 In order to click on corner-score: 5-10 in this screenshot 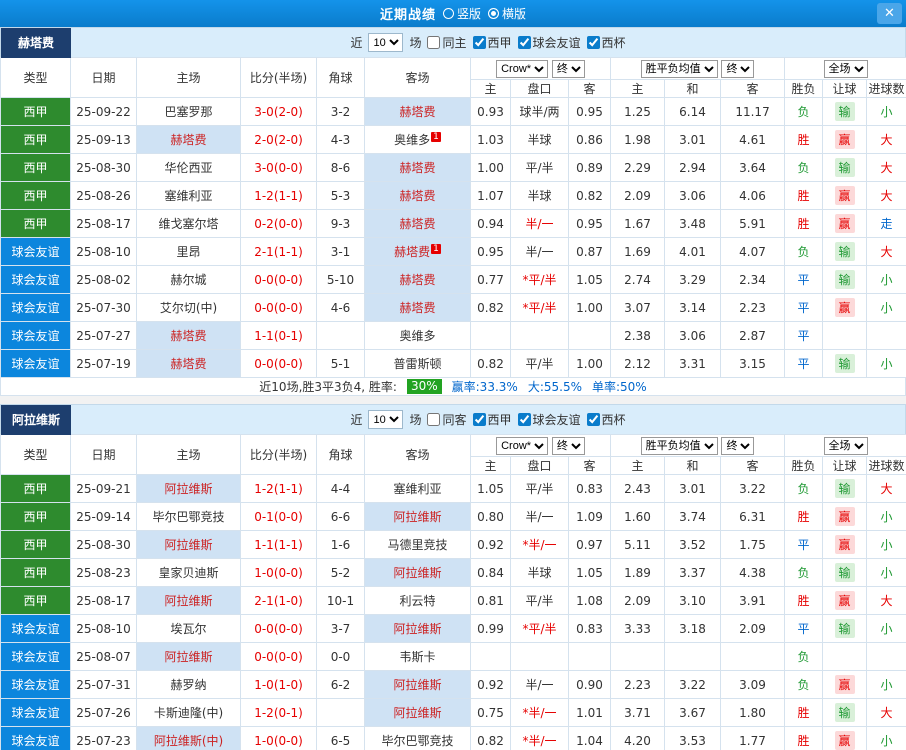, I will do `click(340, 279)`.